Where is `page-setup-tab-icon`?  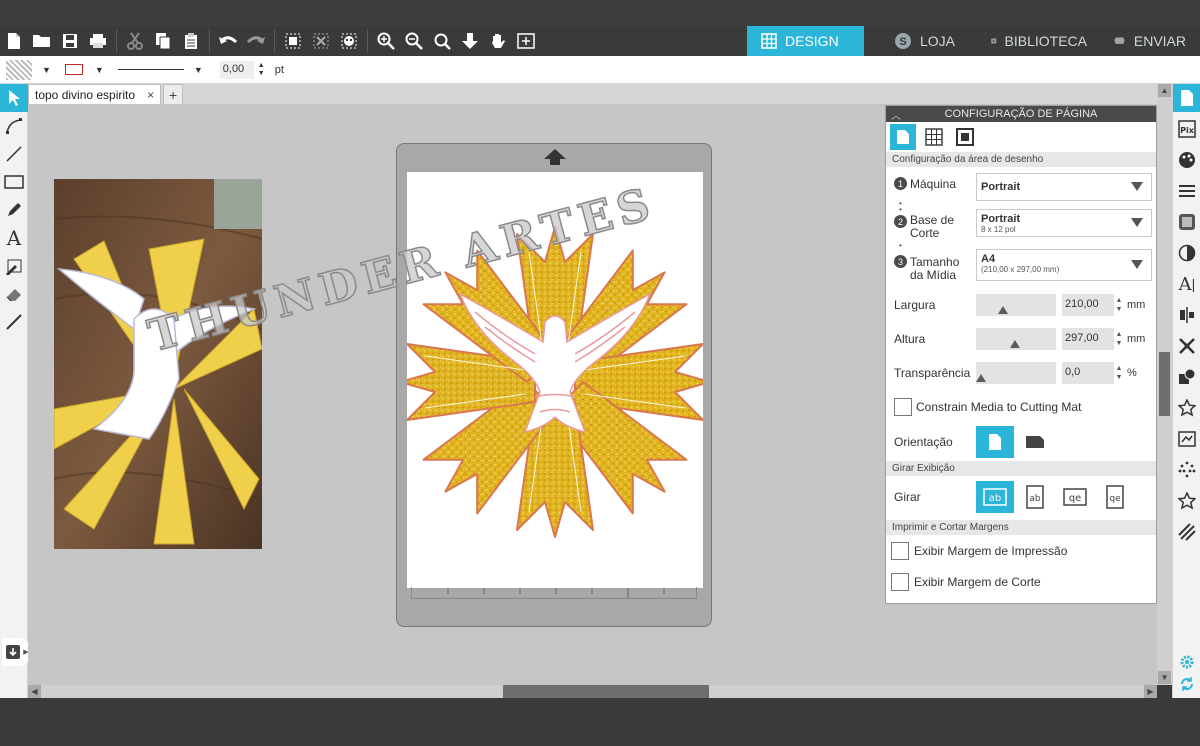
page-setup-tab-icon is located at coordinates (903, 137).